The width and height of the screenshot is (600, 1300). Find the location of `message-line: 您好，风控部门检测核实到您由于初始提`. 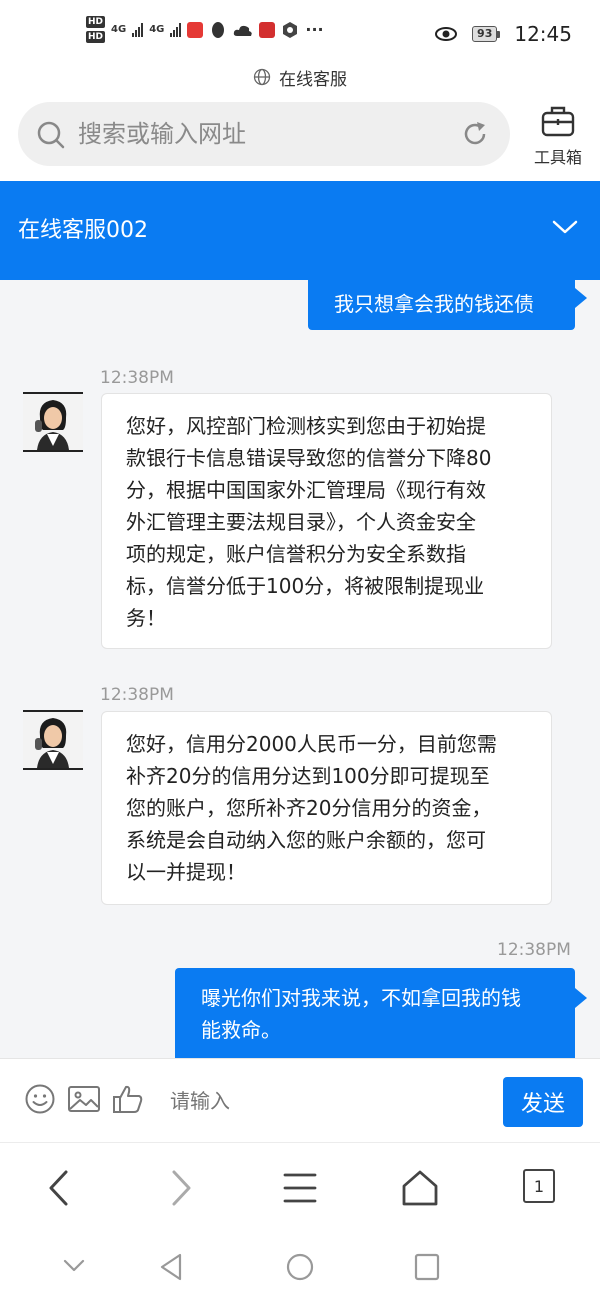

message-line: 您好，风控部门检测核实到您由于初始提 is located at coordinates (306, 426).